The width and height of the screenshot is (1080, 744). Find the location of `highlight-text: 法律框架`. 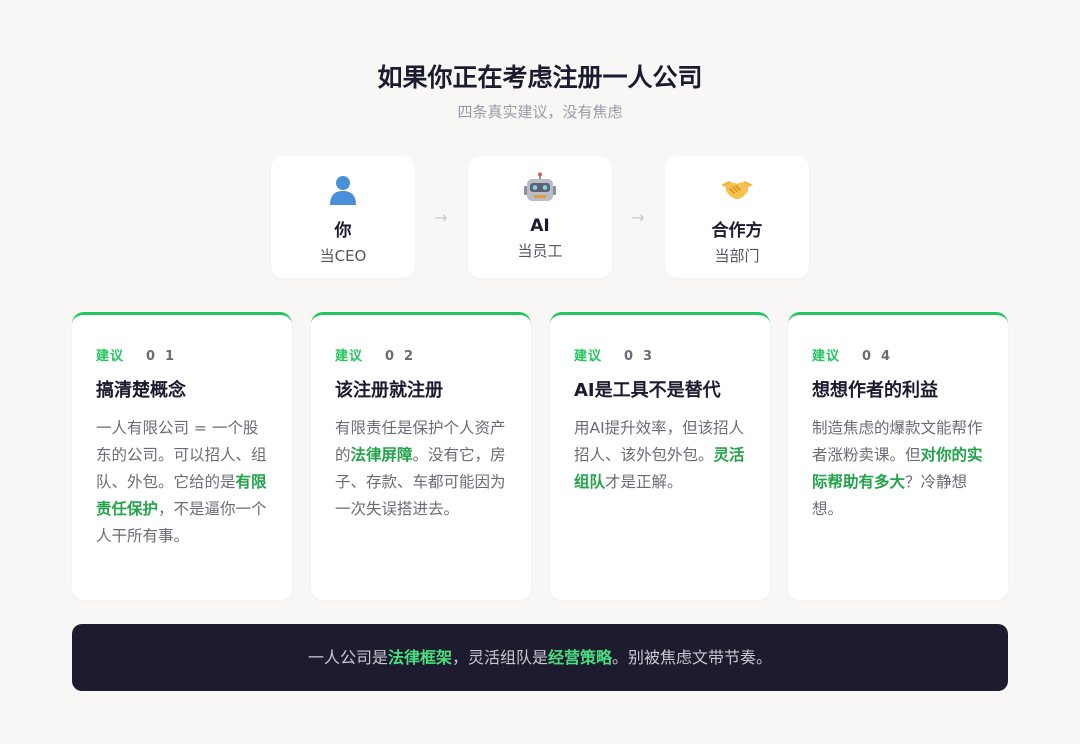

highlight-text: 法律框架 is located at coordinates (419, 657).